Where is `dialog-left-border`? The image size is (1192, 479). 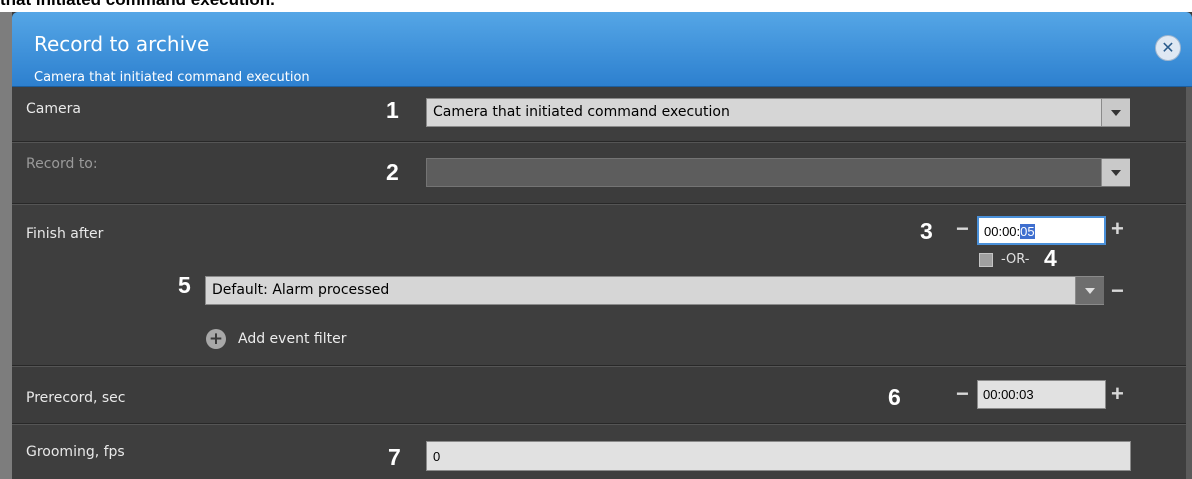 dialog-left-border is located at coordinates (6, 245).